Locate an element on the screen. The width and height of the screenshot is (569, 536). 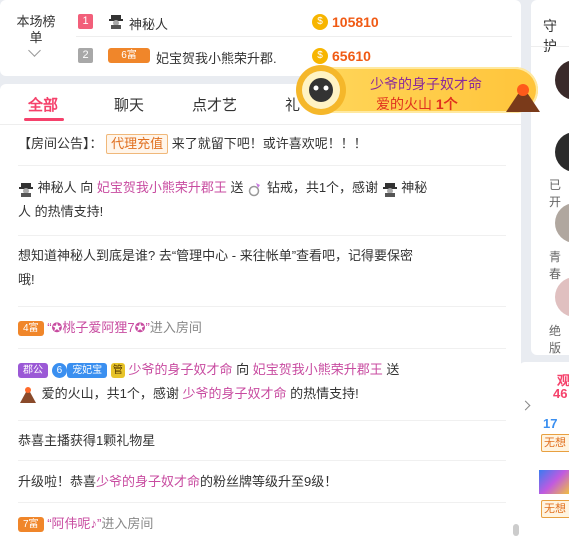
banner-gift-info: 爱的火山 1个 is located at coordinates (417, 104).